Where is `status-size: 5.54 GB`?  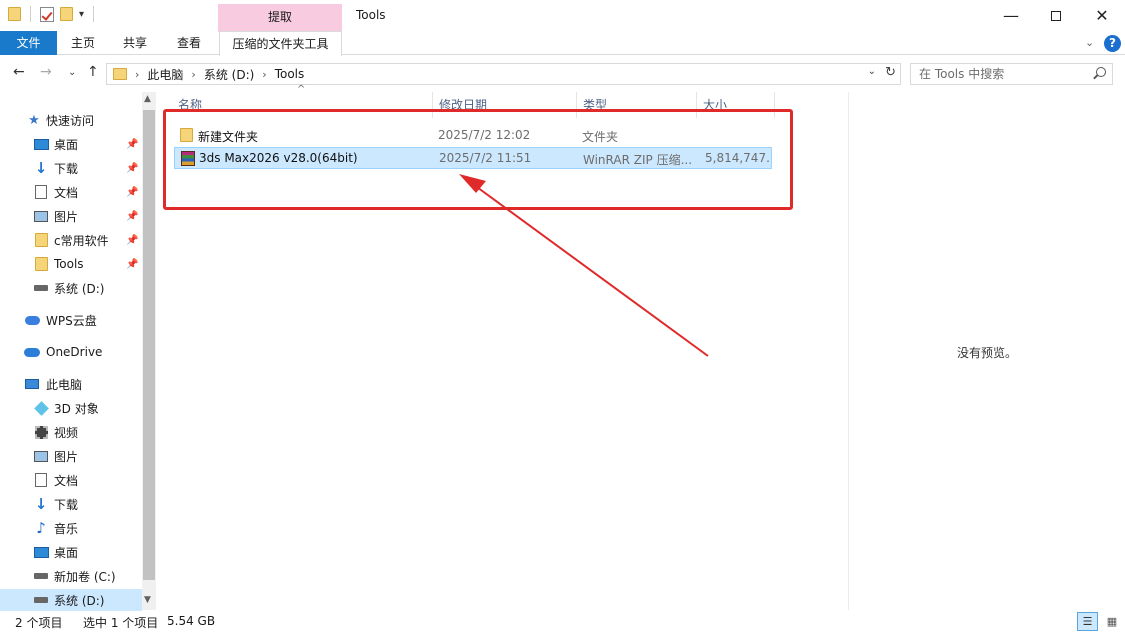
status-size: 5.54 GB is located at coordinates (191, 621).